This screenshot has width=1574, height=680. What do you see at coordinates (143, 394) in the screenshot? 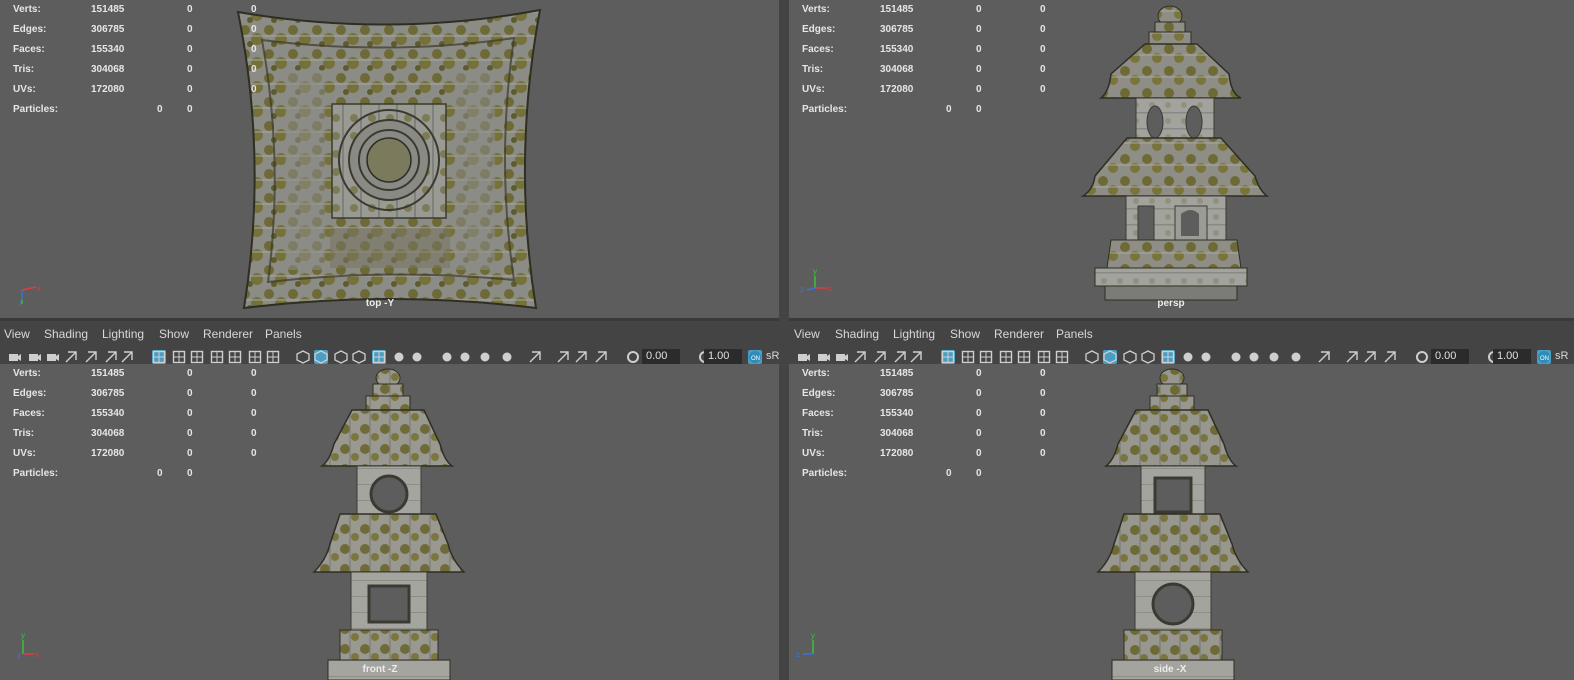
I see `hud-row-edges: Edges: 306785 0 0` at bounding box center [143, 394].